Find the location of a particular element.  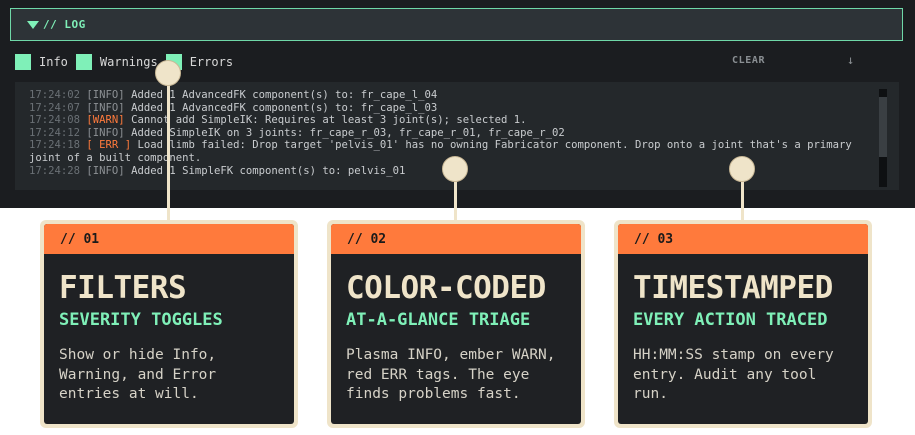

filter-errors-label: Errors is located at coordinates (211, 62).